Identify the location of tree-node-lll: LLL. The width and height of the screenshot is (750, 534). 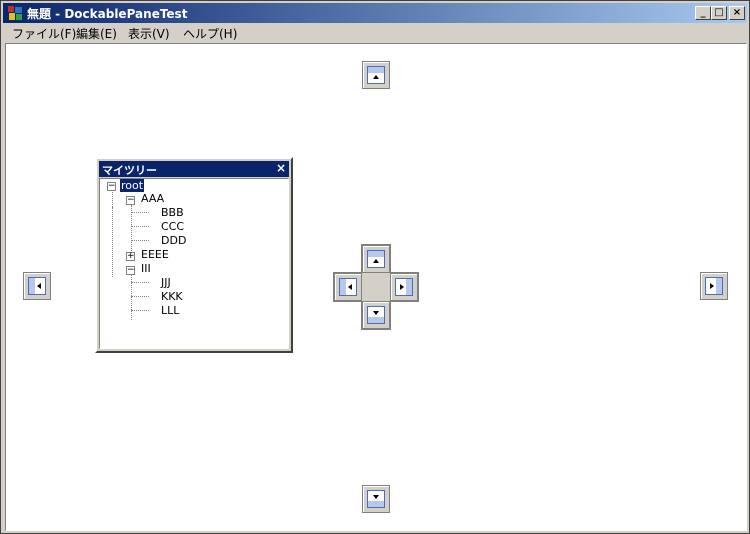
(170, 310).